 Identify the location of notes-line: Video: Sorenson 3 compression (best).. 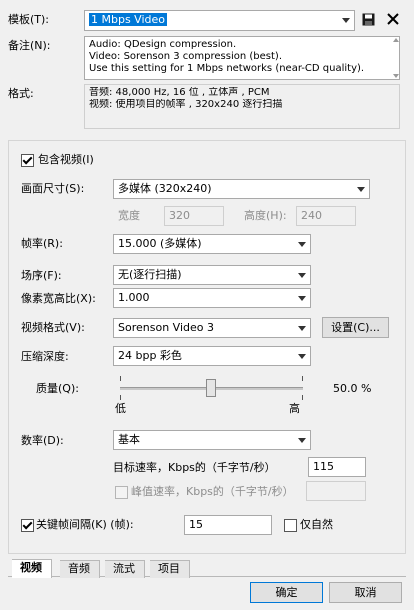
(185, 56).